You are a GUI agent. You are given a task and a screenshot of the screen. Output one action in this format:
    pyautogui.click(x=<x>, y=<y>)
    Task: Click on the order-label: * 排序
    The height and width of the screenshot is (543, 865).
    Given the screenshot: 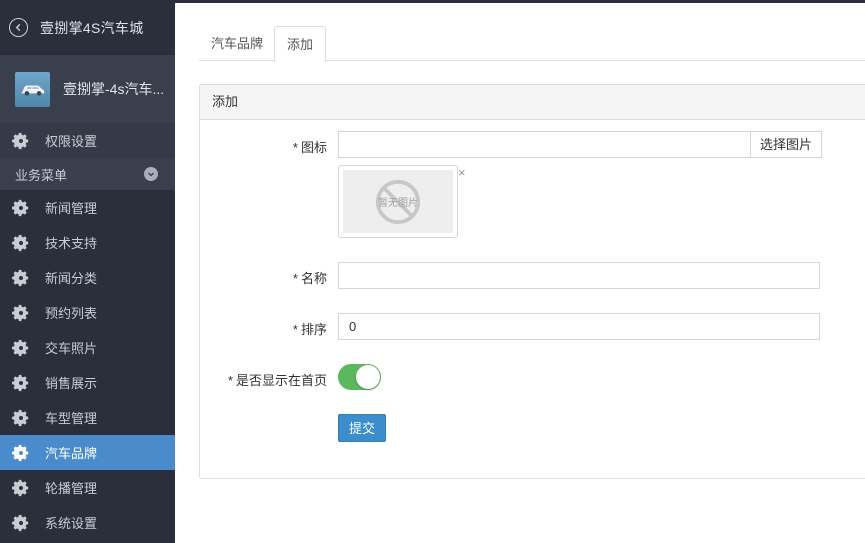 What is the action you would take?
    pyautogui.click(x=309, y=329)
    